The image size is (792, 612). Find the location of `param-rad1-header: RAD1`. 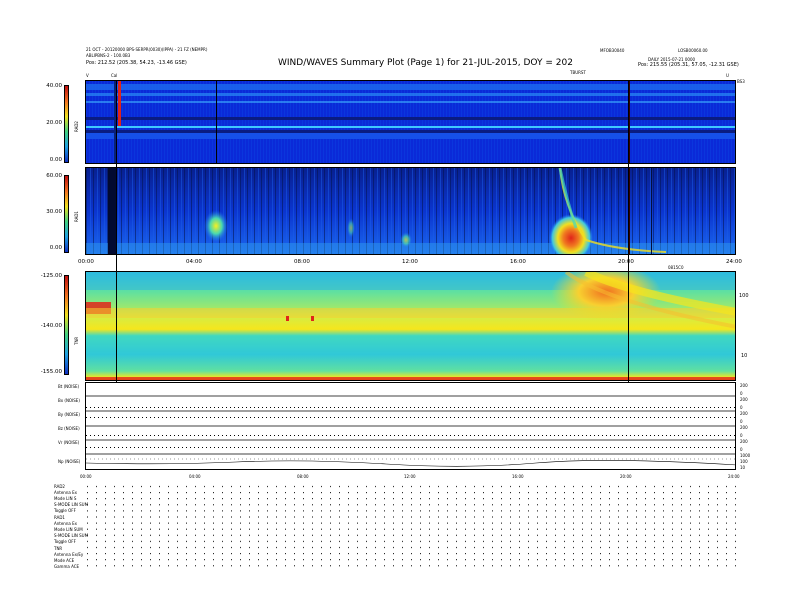

param-rad1-header: RAD1 is located at coordinates (59, 517).